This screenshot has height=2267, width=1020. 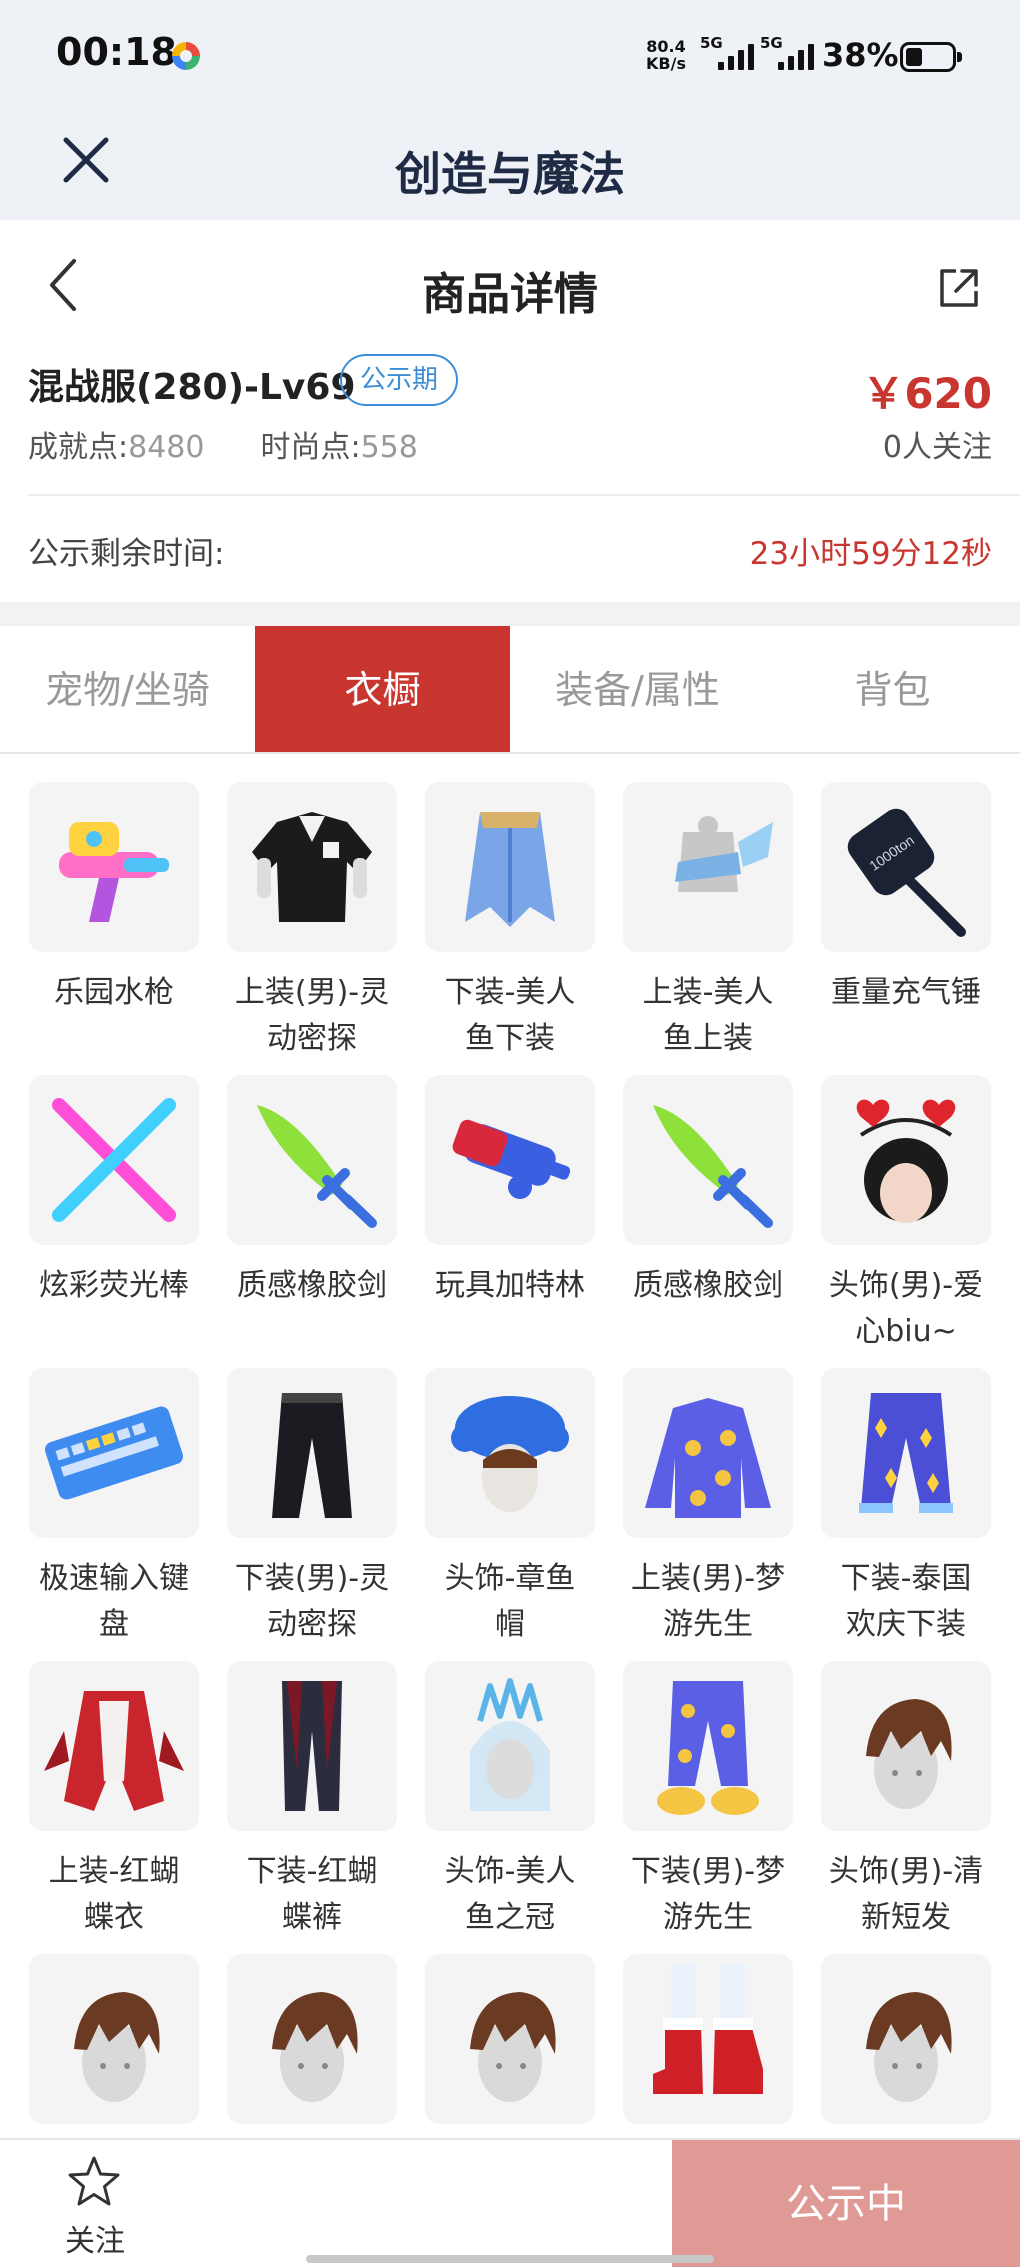 I want to click on item-name: 质感橡胶剑, so click(x=708, y=1286).